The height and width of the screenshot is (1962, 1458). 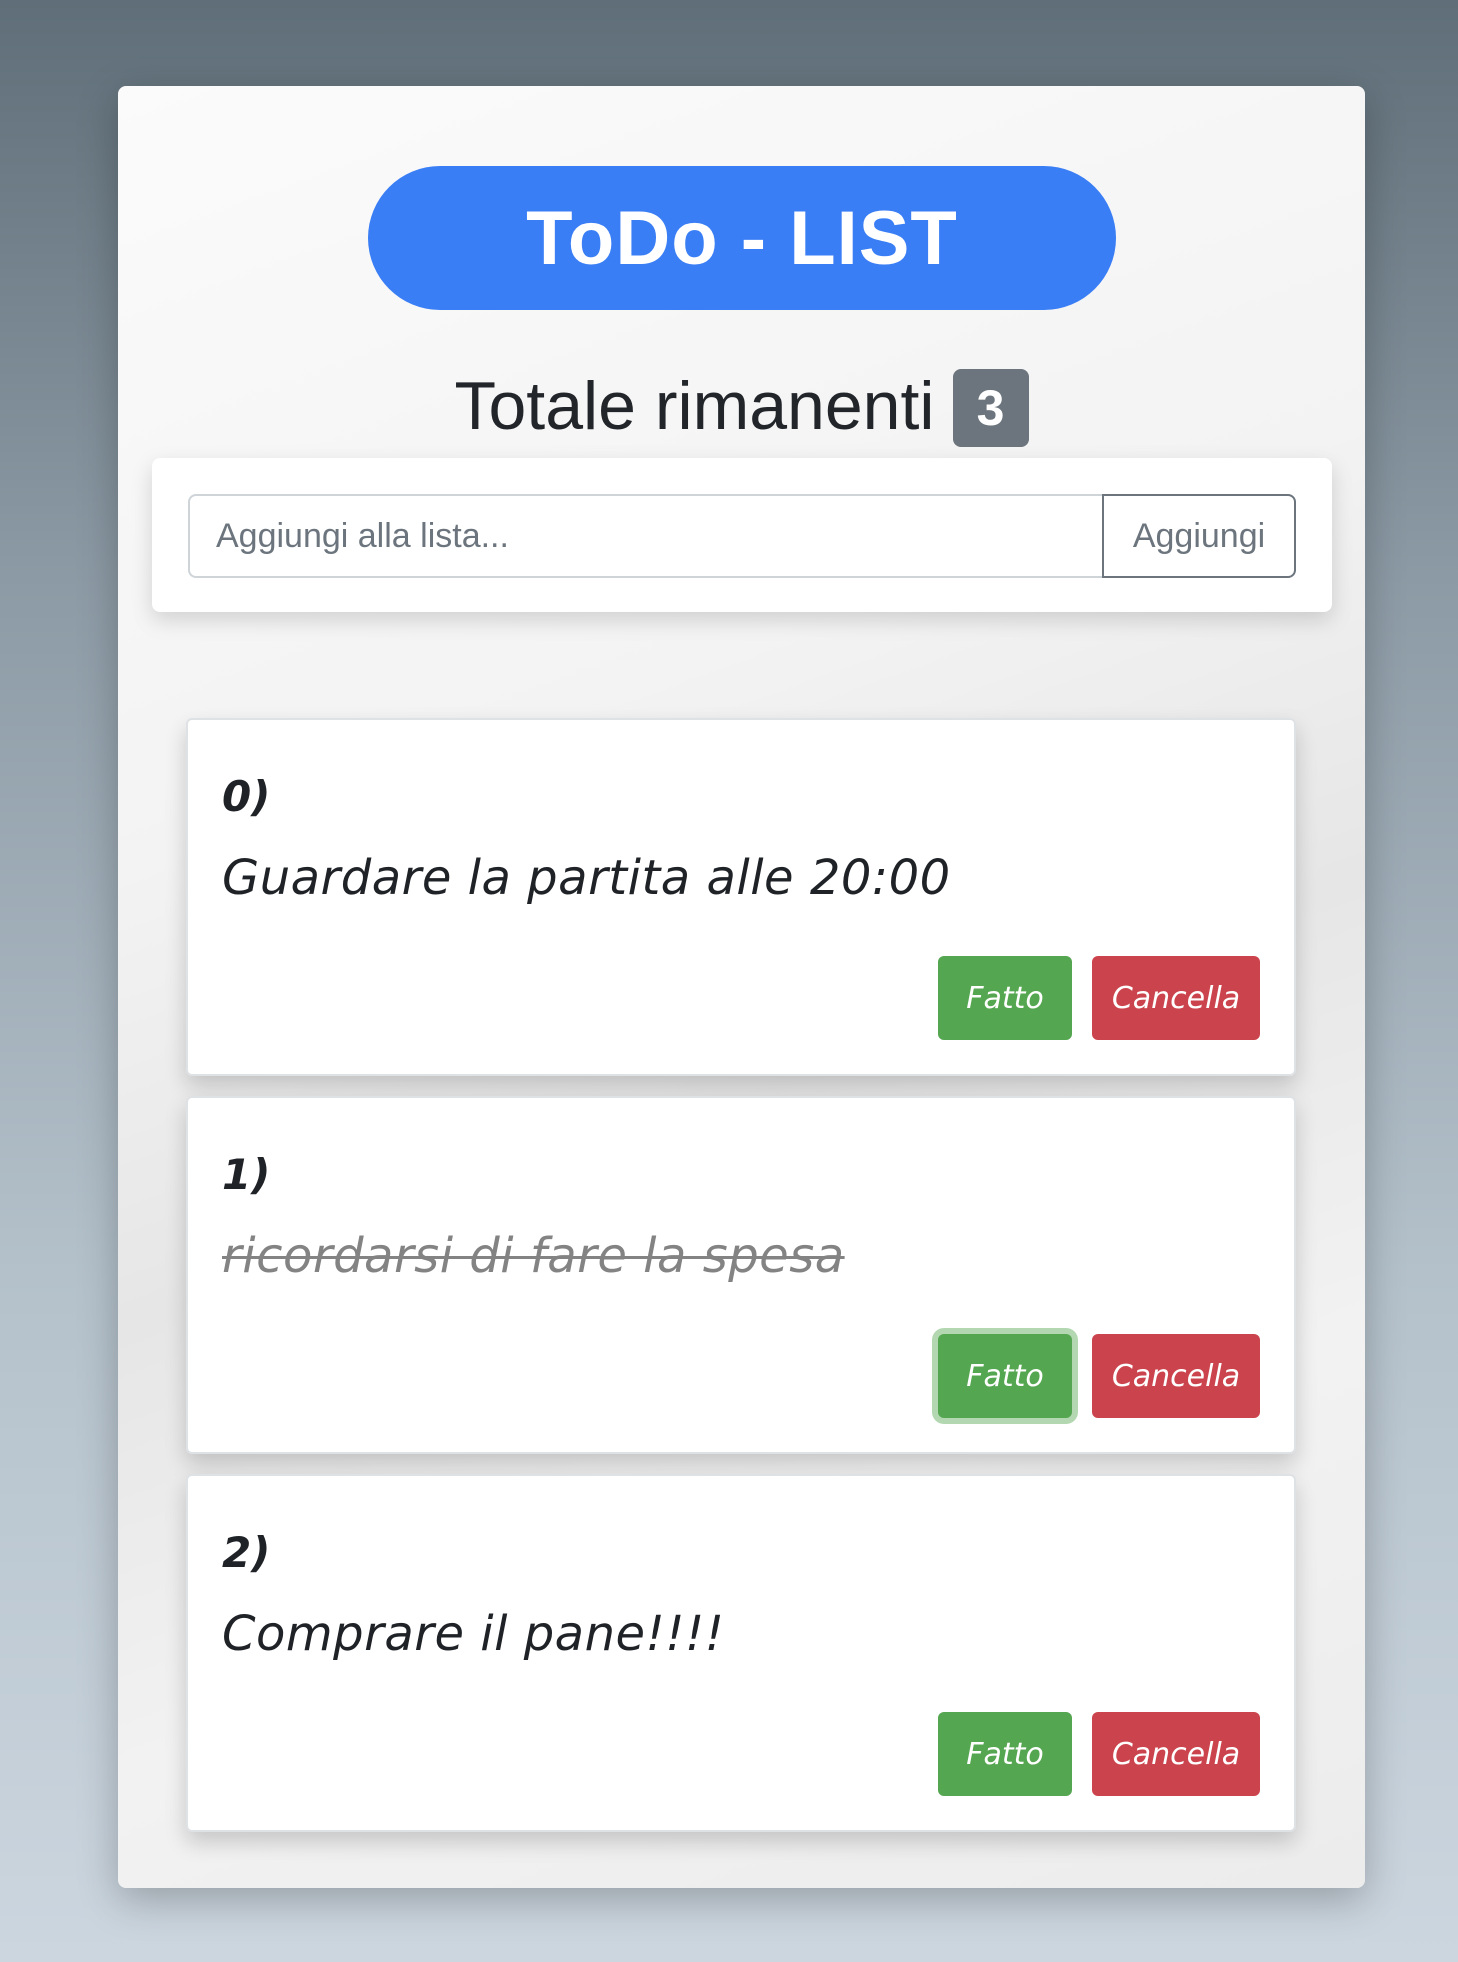 I want to click on add-task-card: Aggiungi, so click(x=742, y=535).